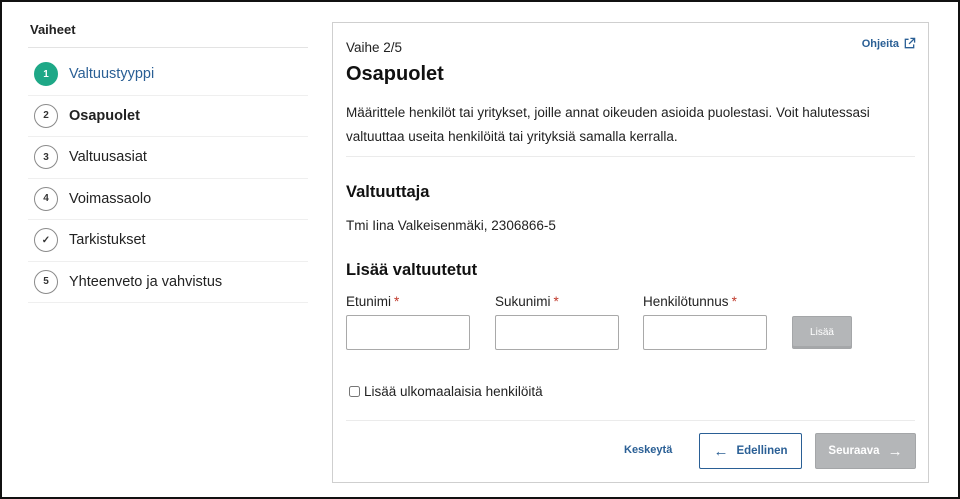  I want to click on step-osapuolet: 2 Osapuolet, so click(168, 116).